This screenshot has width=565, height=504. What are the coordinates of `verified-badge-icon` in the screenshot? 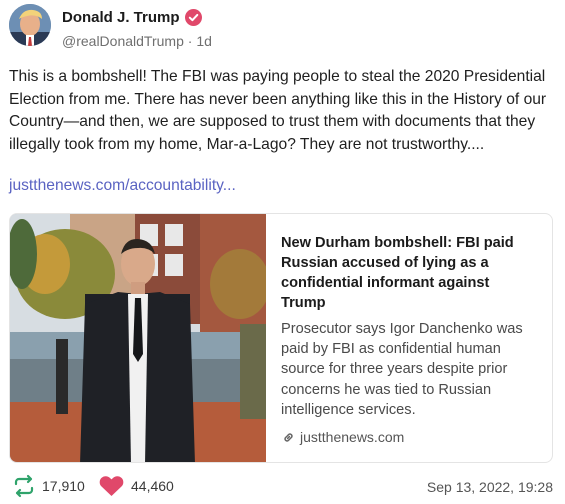 It's located at (193, 17).